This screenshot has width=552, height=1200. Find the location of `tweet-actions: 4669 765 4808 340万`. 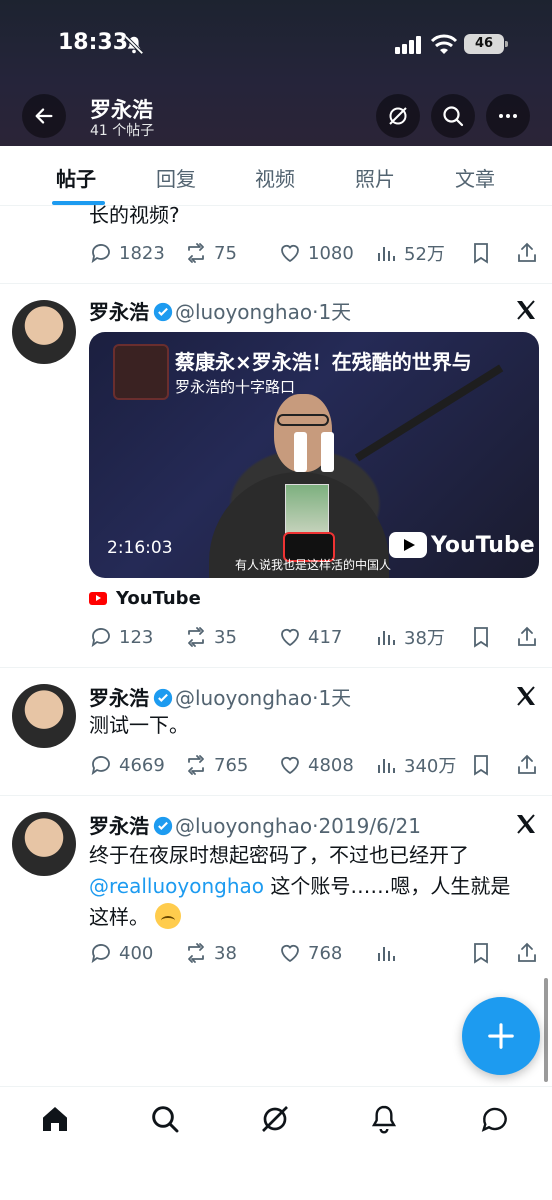

tweet-actions: 4669 765 4808 340万 is located at coordinates (314, 765).